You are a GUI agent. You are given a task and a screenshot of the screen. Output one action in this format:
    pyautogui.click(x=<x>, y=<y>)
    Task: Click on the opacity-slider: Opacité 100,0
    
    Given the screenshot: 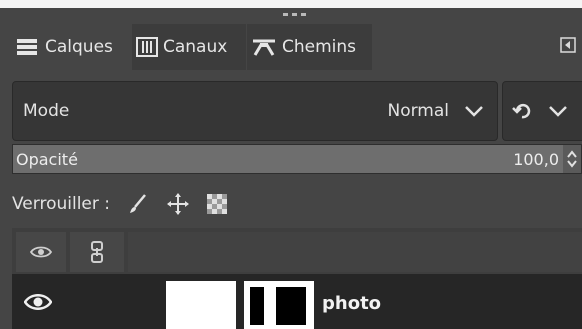 What is the action you would take?
    pyautogui.click(x=297, y=159)
    